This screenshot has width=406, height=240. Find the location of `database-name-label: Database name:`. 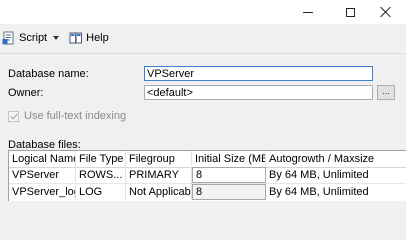

database-name-label: Database name: is located at coordinates (48, 74).